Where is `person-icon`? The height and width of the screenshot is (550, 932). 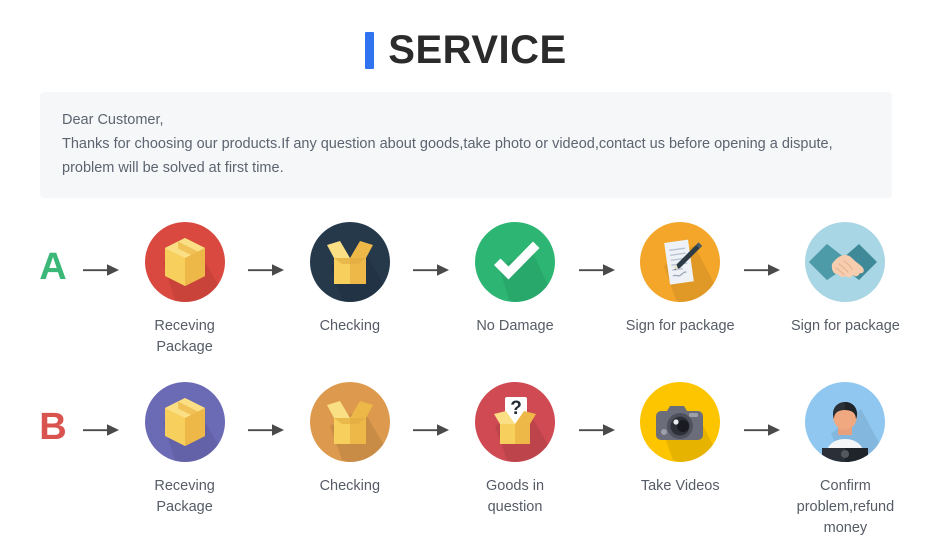
person-icon is located at coordinates (845, 422).